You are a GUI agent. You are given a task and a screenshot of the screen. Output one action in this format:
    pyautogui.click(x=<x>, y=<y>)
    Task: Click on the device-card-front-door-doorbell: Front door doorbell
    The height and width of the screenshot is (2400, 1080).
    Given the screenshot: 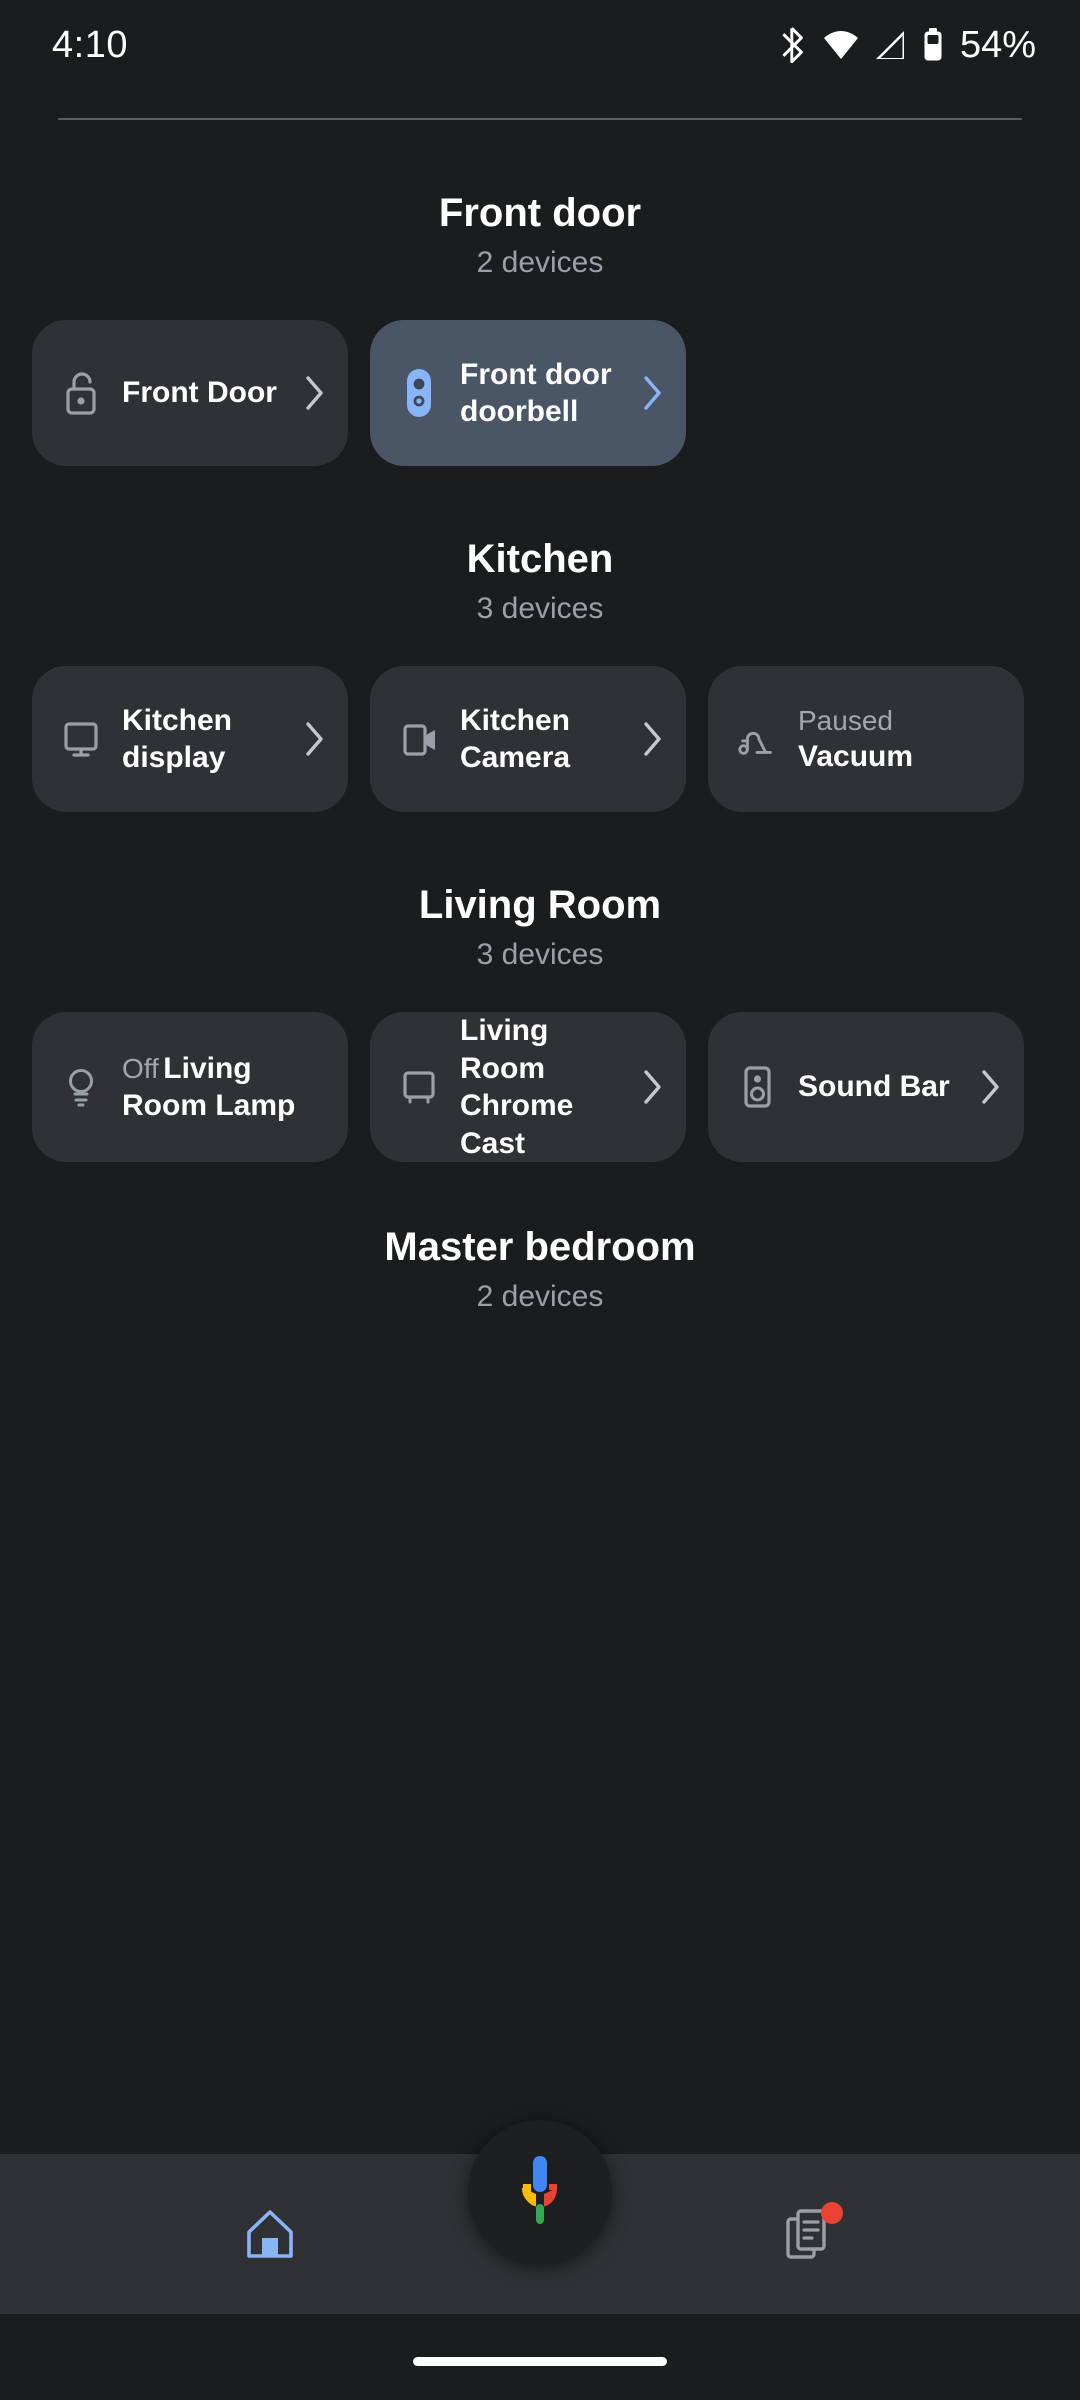 What is the action you would take?
    pyautogui.click(x=528, y=393)
    